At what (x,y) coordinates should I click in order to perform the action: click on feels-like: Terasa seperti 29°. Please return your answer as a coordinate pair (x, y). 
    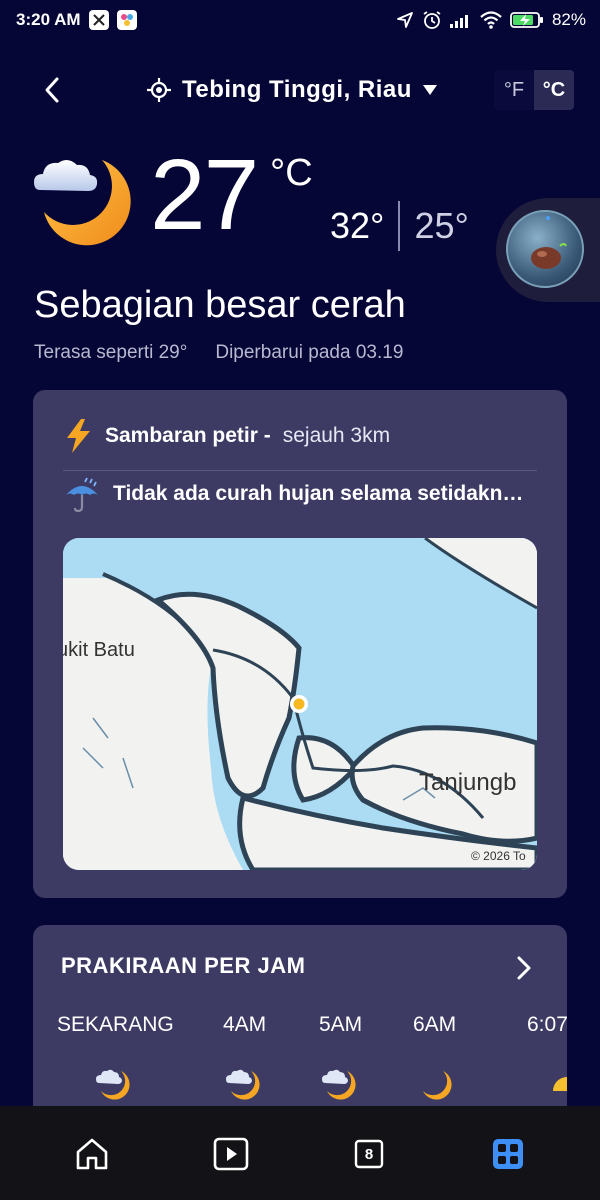
    Looking at the image, I should click on (111, 352).